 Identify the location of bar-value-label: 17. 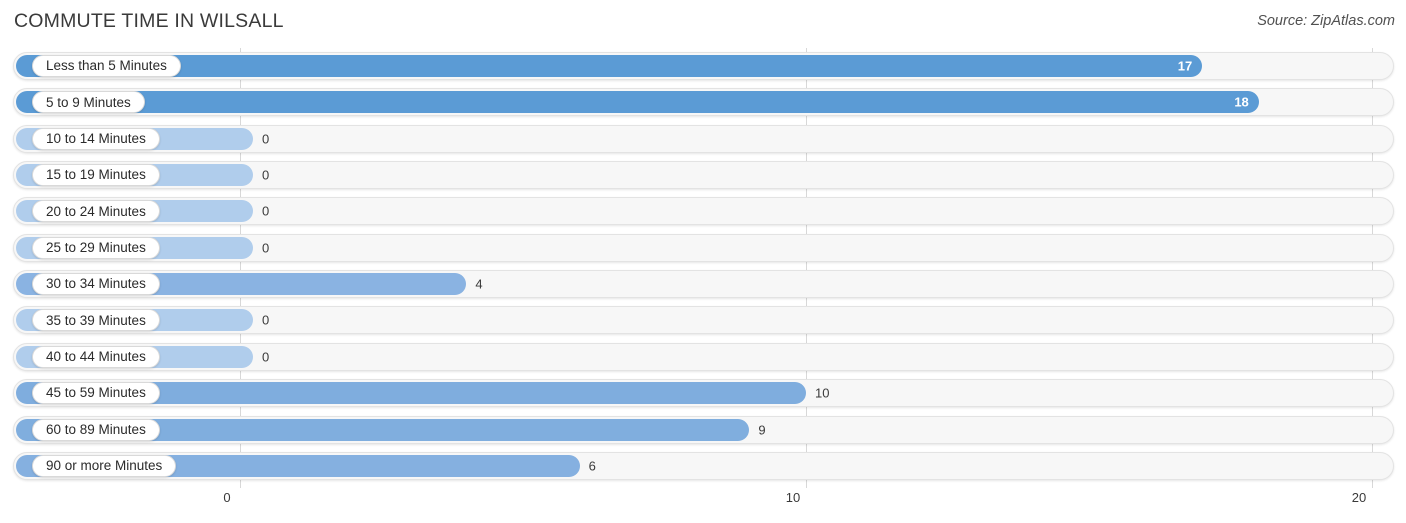
(1185, 66).